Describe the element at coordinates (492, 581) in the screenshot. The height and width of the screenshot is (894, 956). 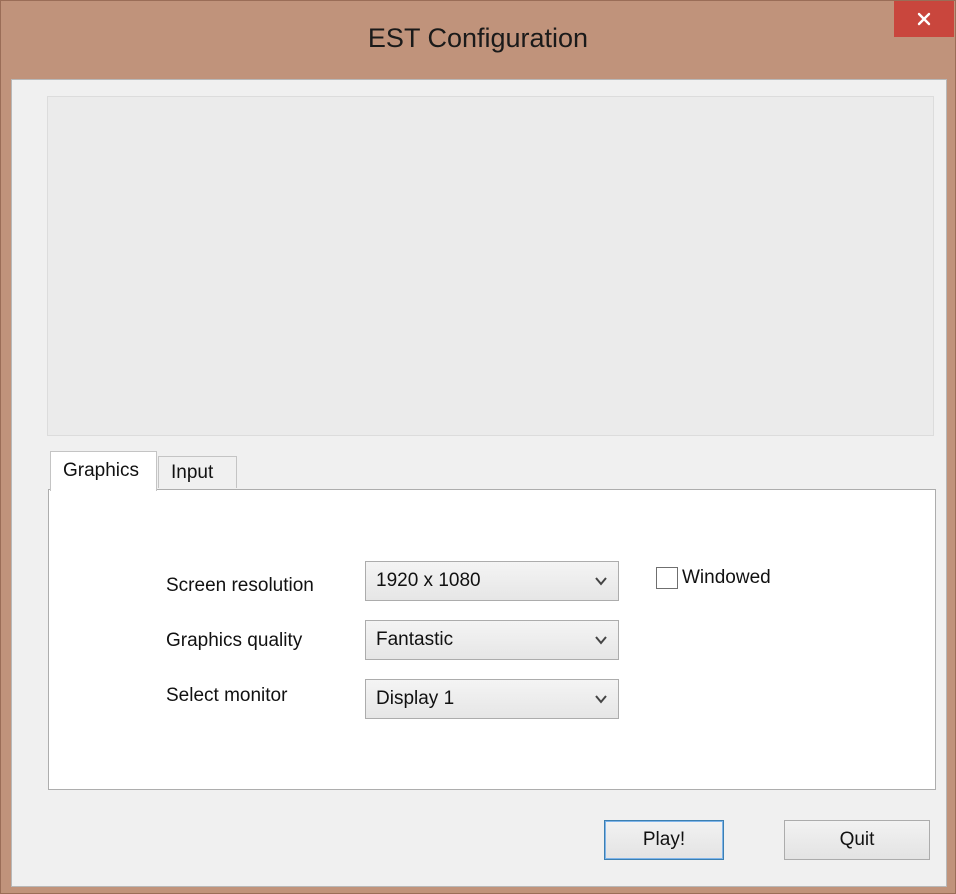
I see `screen-resolution-select: 1920 x 1080` at that location.